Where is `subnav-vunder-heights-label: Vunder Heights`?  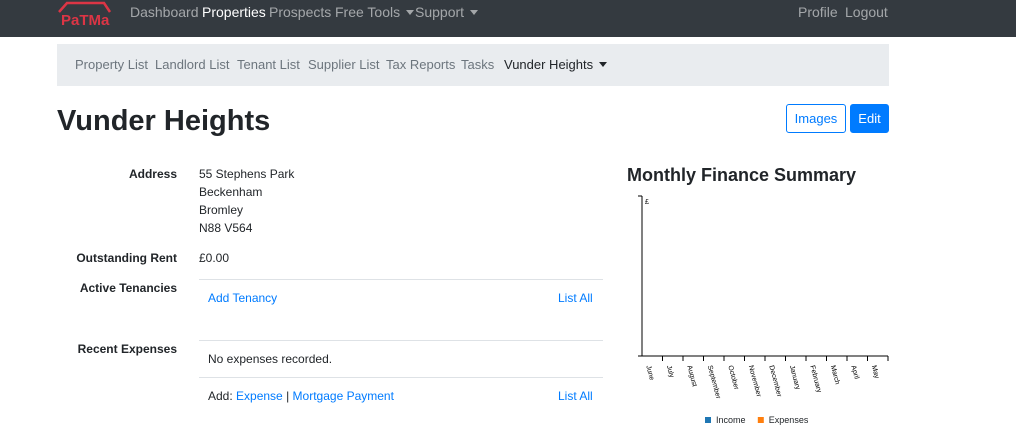 subnav-vunder-heights-label: Vunder Heights is located at coordinates (549, 64).